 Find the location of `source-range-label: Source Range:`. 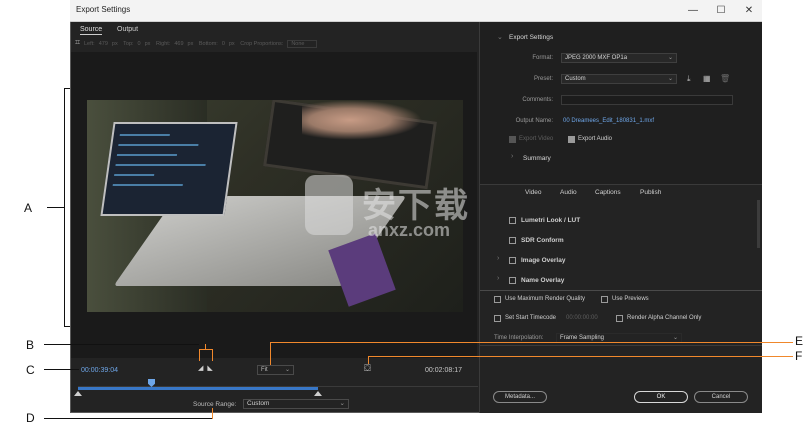

source-range-label: Source Range: is located at coordinates (215, 404).